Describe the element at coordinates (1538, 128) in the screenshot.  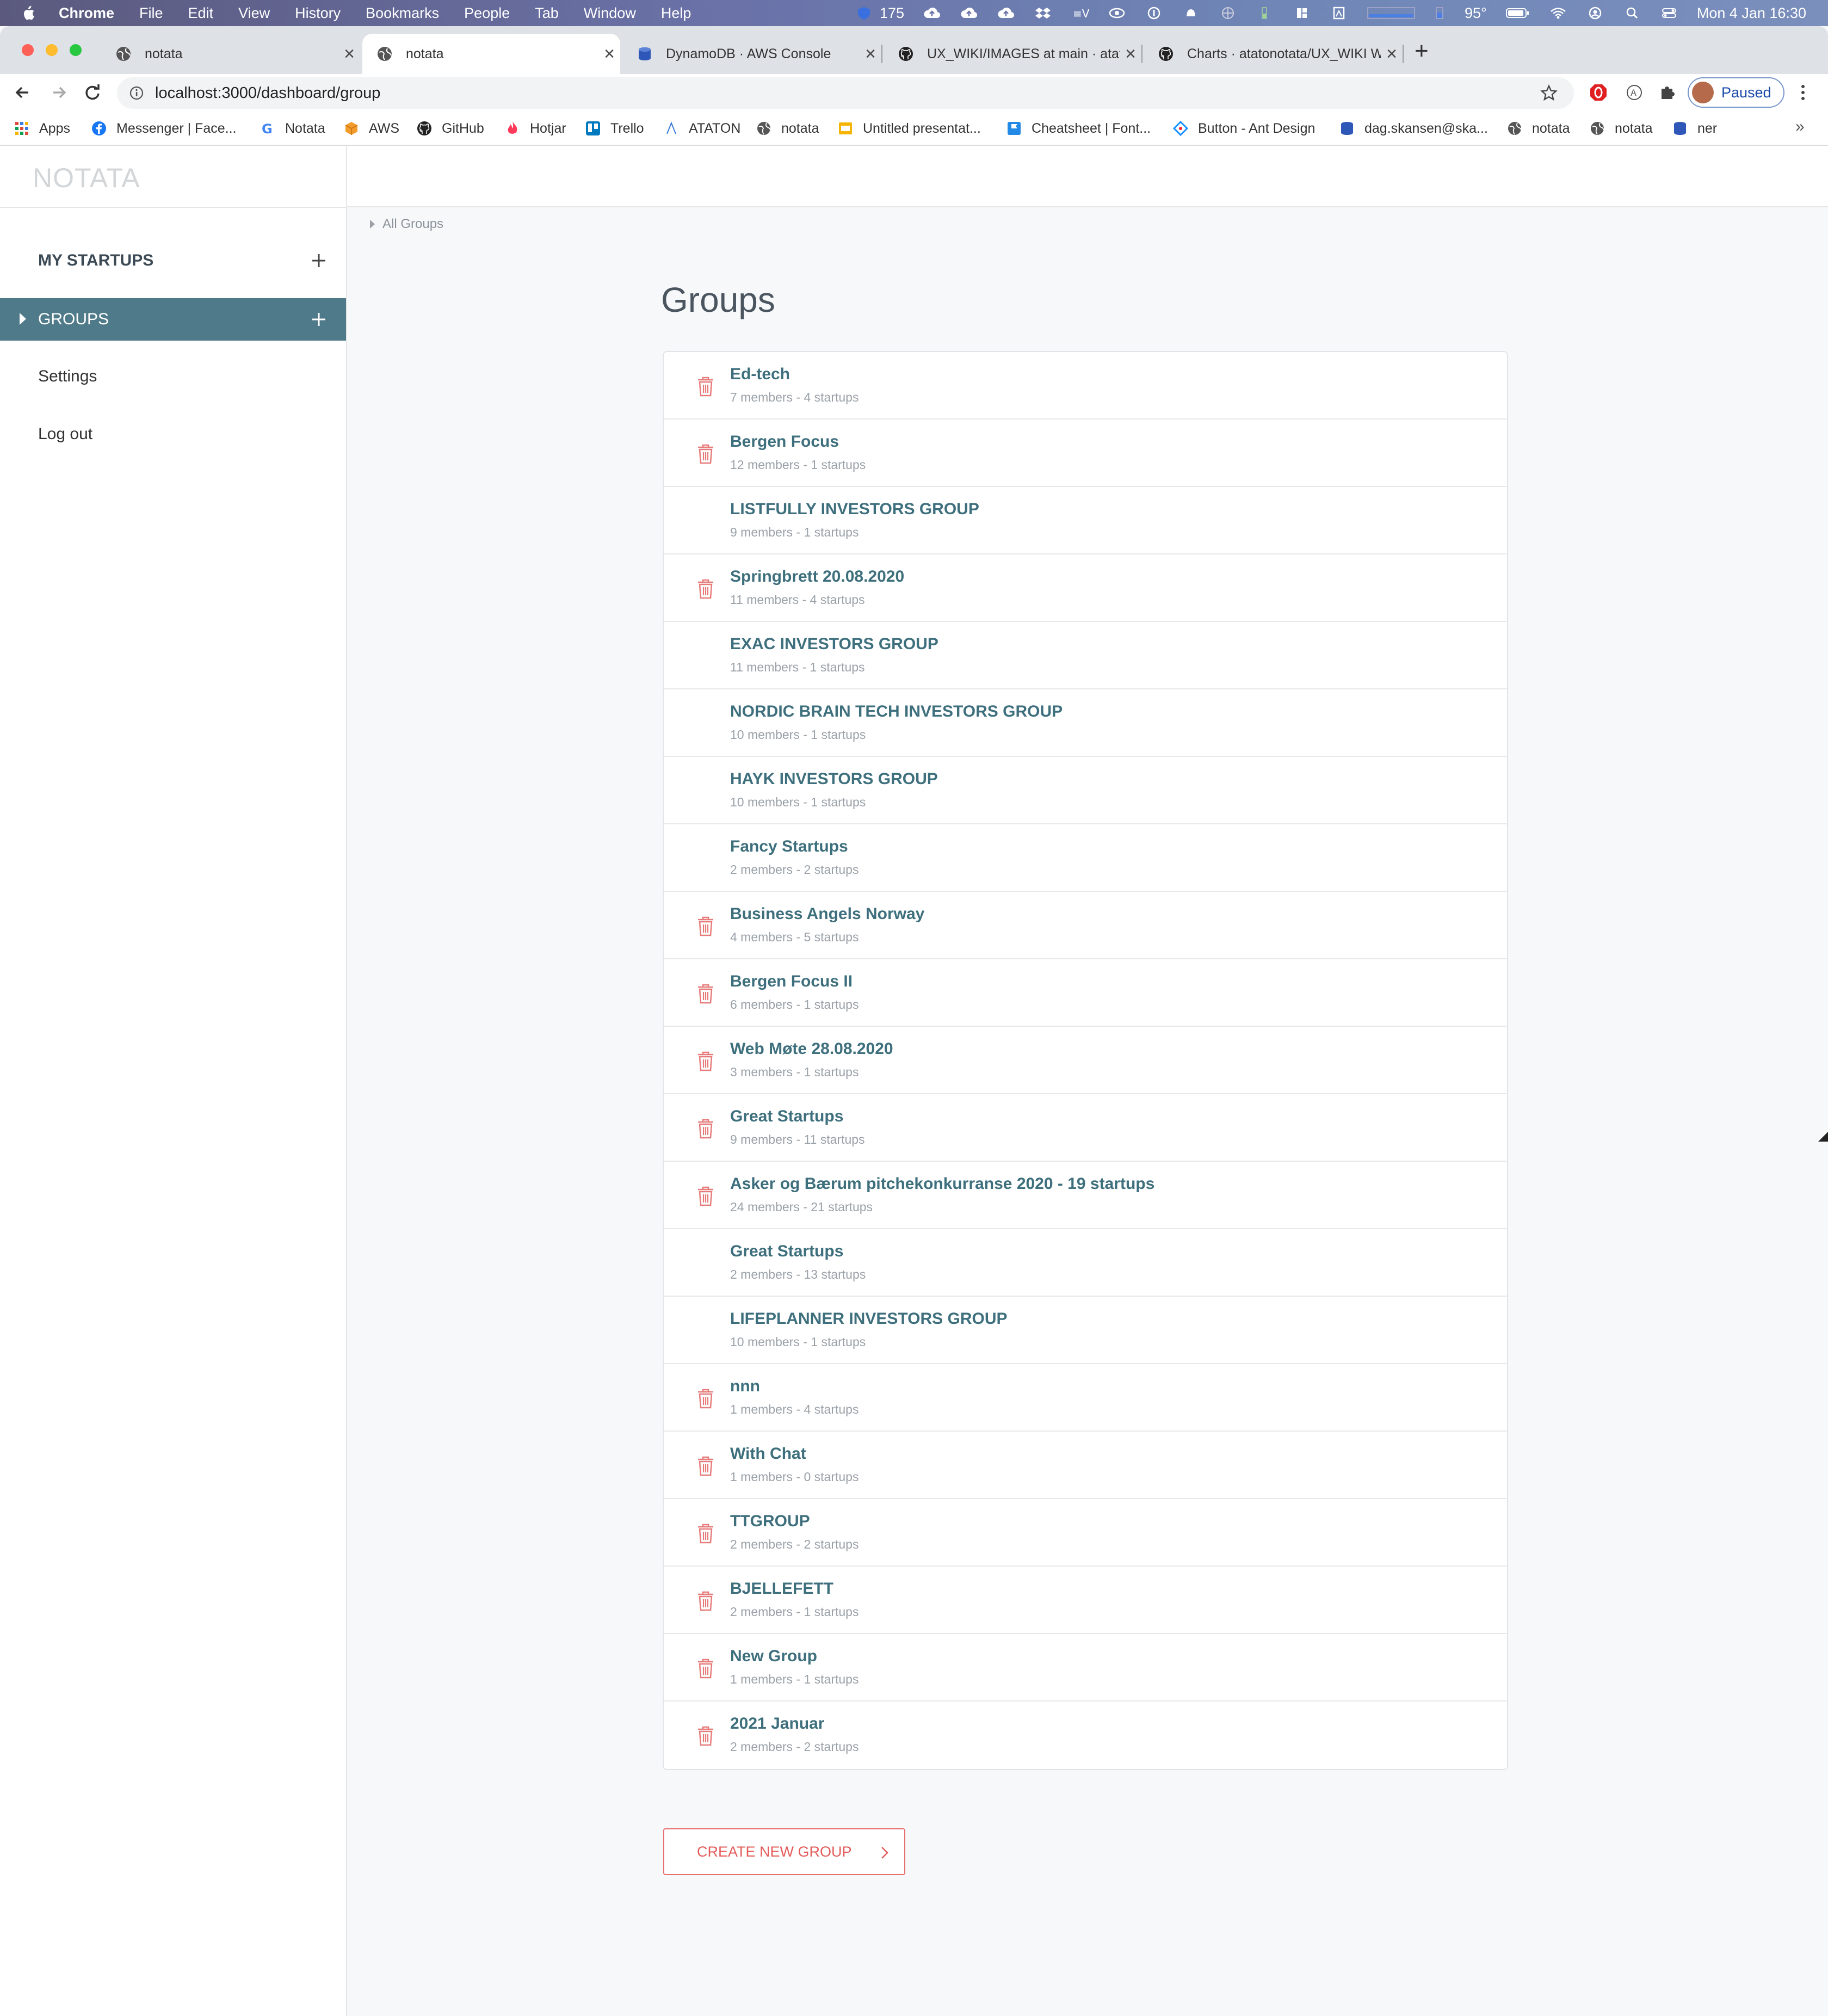
I see `bookmark-notata: notata` at that location.